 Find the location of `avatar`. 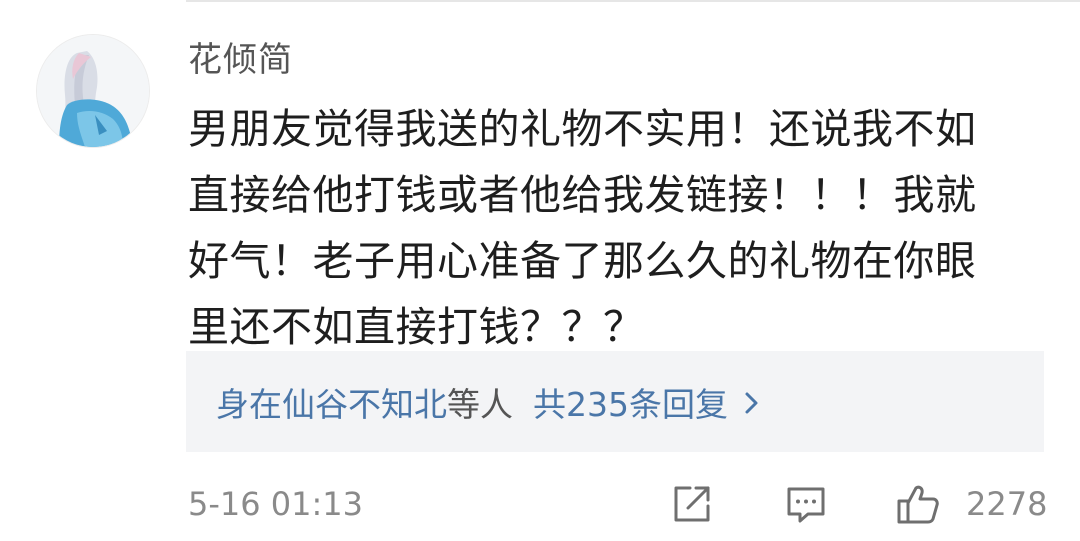

avatar is located at coordinates (93, 91).